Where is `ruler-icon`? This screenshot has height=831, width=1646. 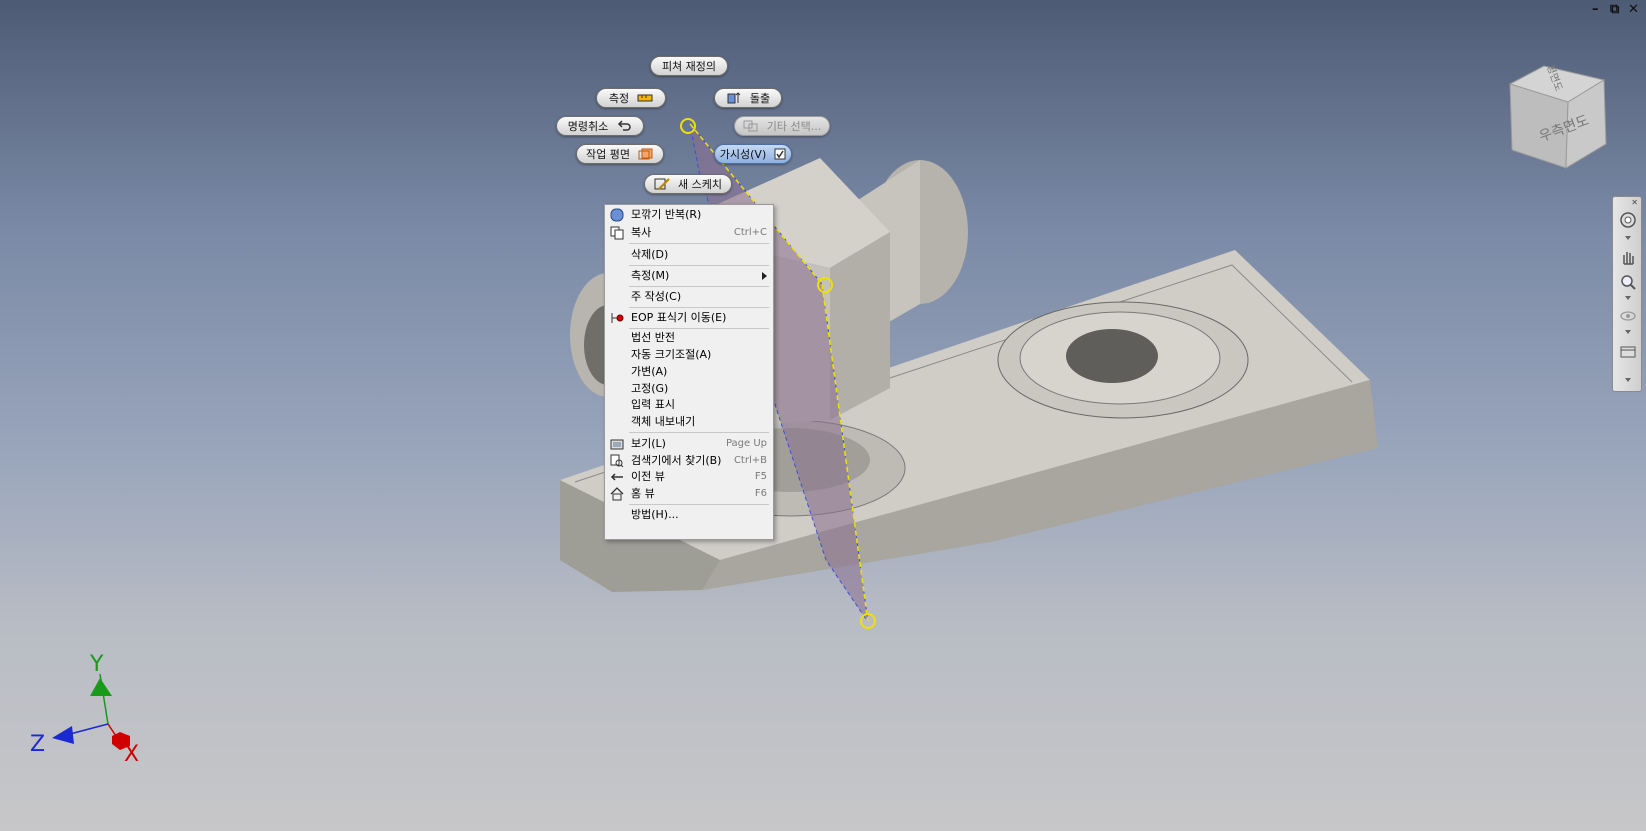
ruler-icon is located at coordinates (645, 98).